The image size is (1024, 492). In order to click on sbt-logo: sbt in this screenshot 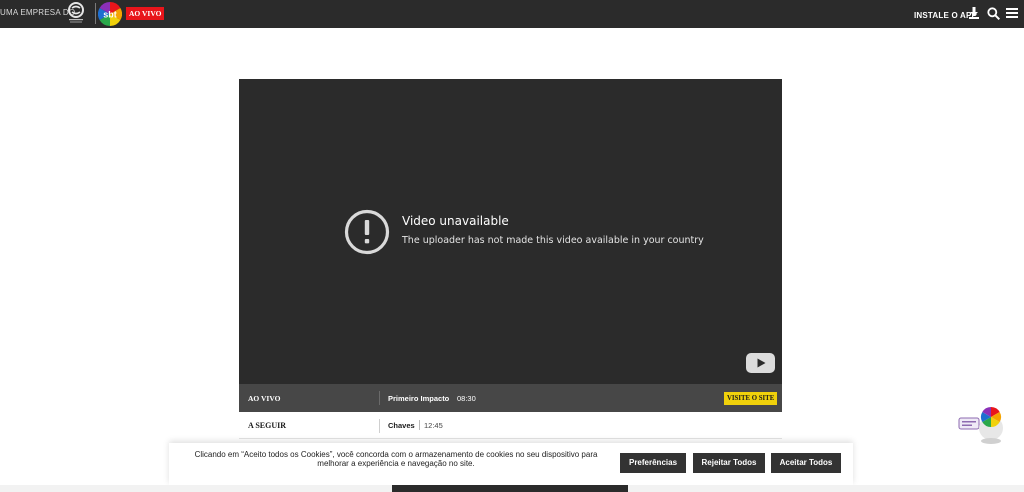, I will do `click(110, 14)`.